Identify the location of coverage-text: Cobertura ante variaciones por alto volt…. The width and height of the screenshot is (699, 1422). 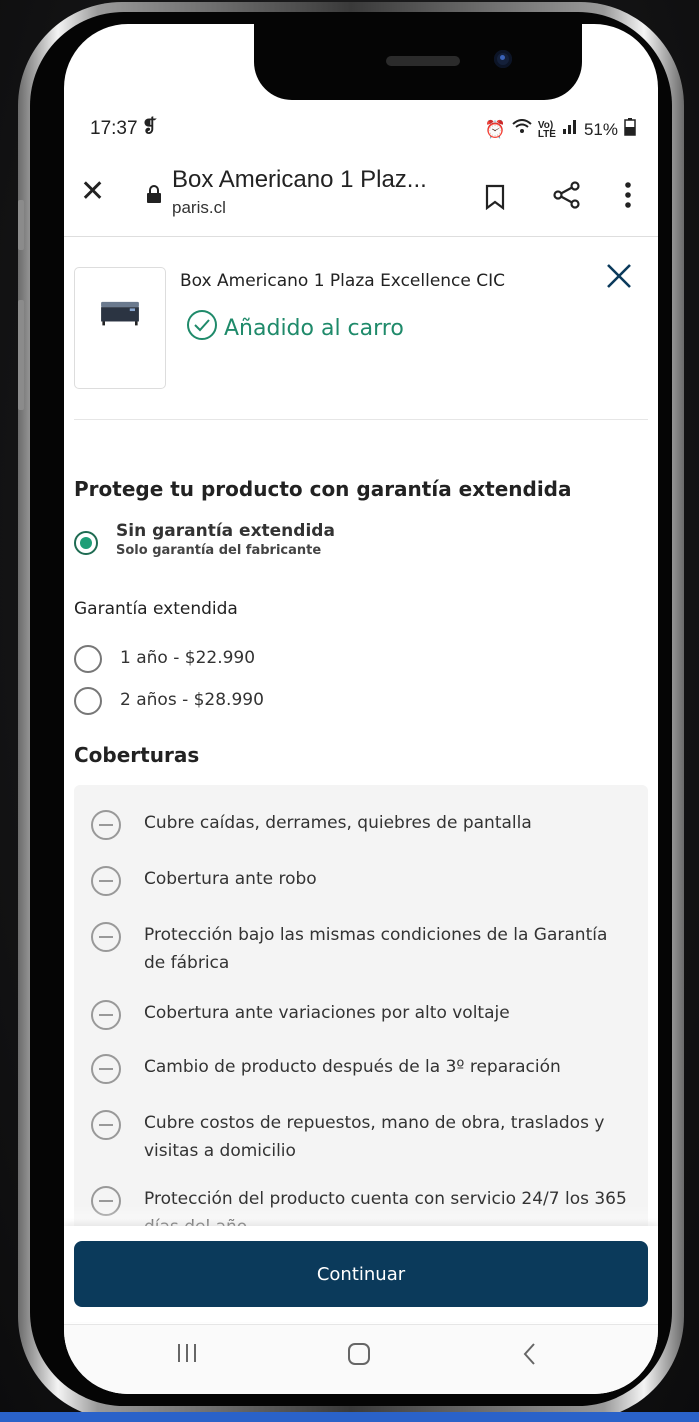
(327, 1013).